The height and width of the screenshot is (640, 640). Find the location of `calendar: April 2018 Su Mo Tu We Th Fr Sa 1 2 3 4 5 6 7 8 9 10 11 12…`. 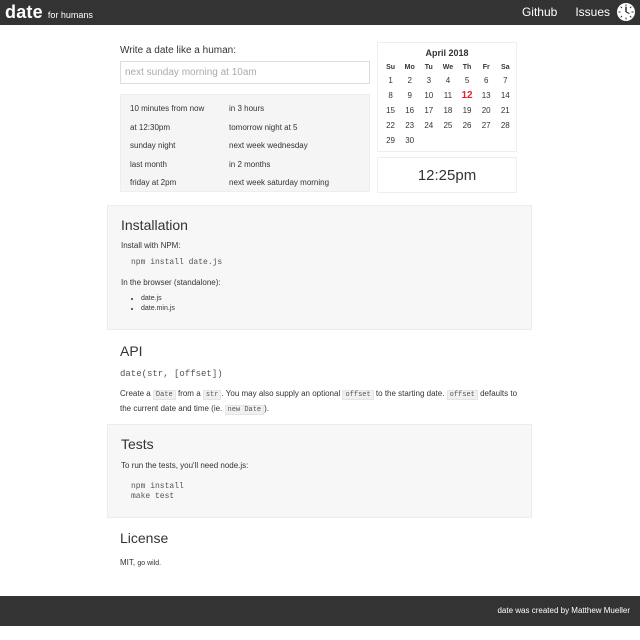

calendar: April 2018 Su Mo Tu We Th Fr Sa 1 2 3 4 5 6 7 8 9 10 11 12… is located at coordinates (447, 97).